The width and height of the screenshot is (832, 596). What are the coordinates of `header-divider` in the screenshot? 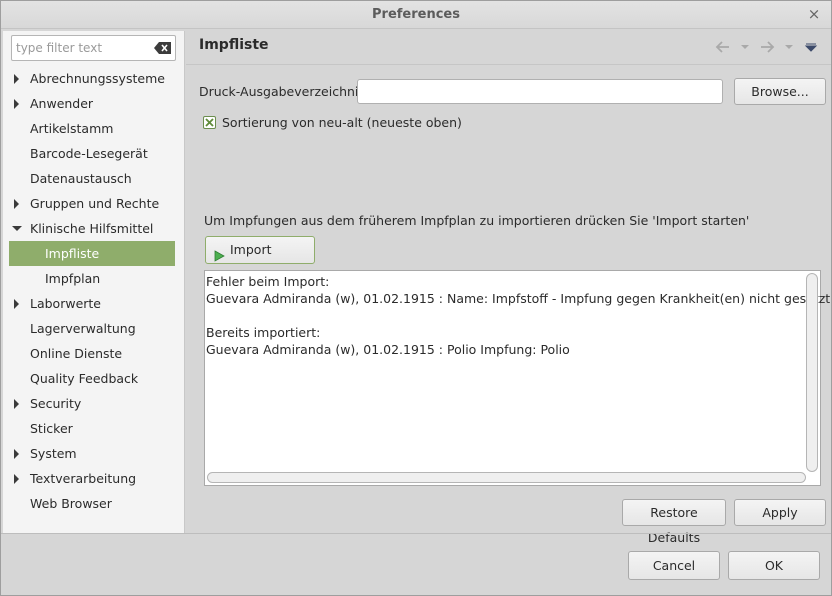 It's located at (508, 64).